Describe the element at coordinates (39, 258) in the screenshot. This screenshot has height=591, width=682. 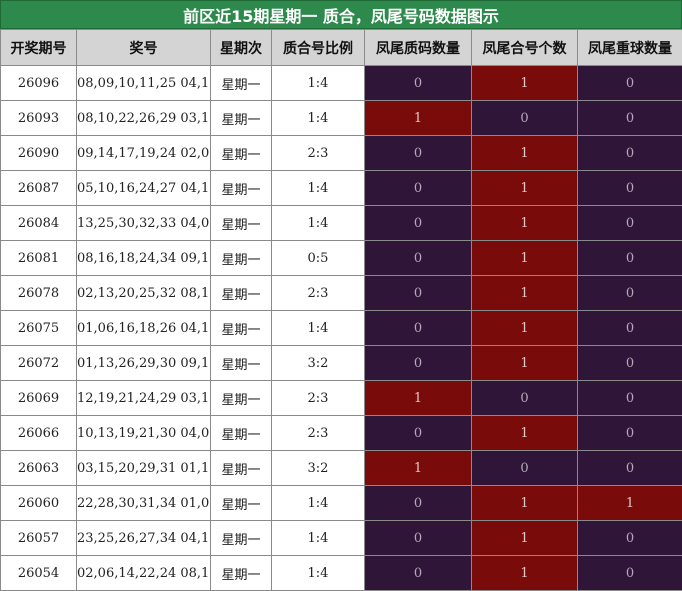
I see `cell-issue: 26081` at that location.